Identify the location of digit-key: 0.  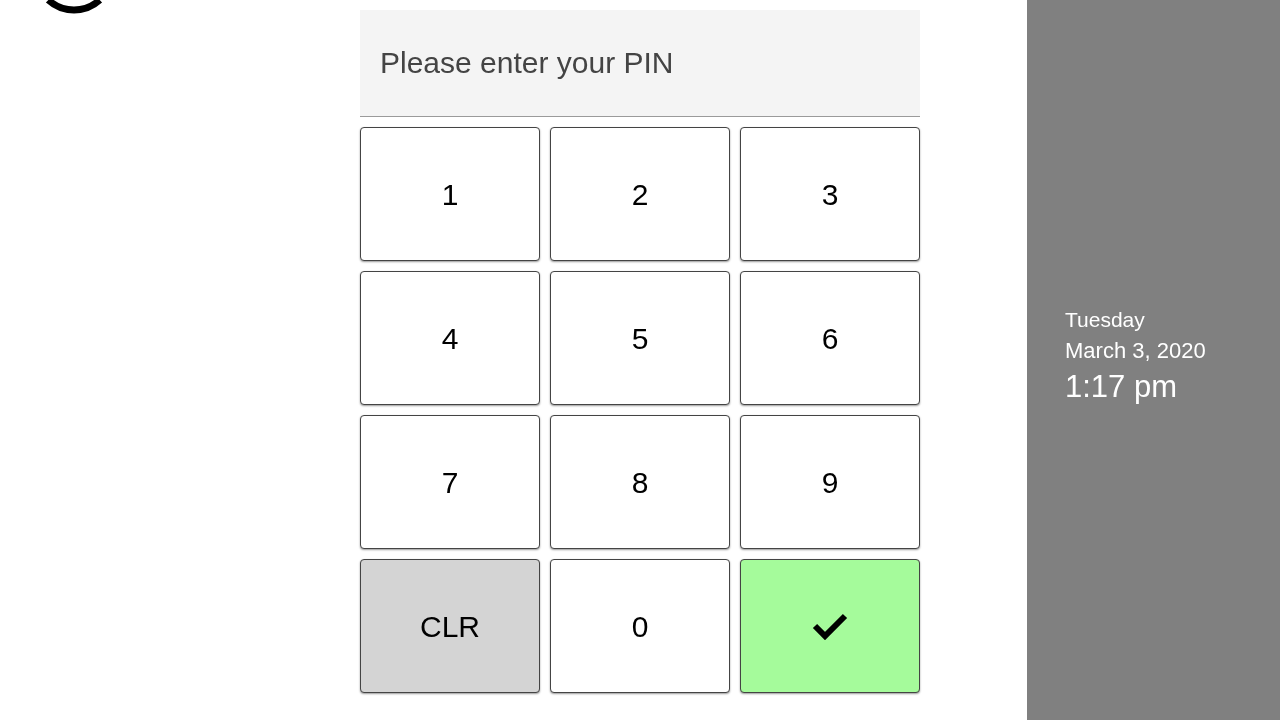
(640, 626).